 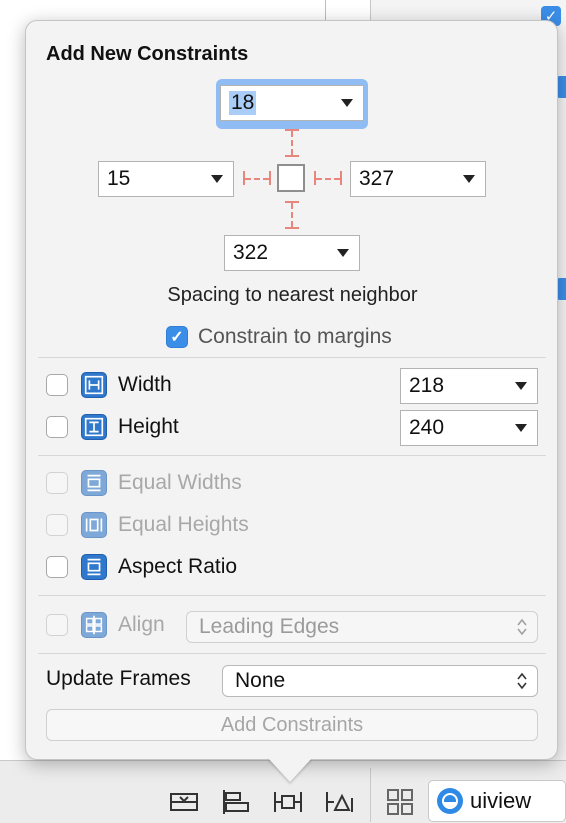 I want to click on top-spacing-field: 18, so click(x=292, y=103).